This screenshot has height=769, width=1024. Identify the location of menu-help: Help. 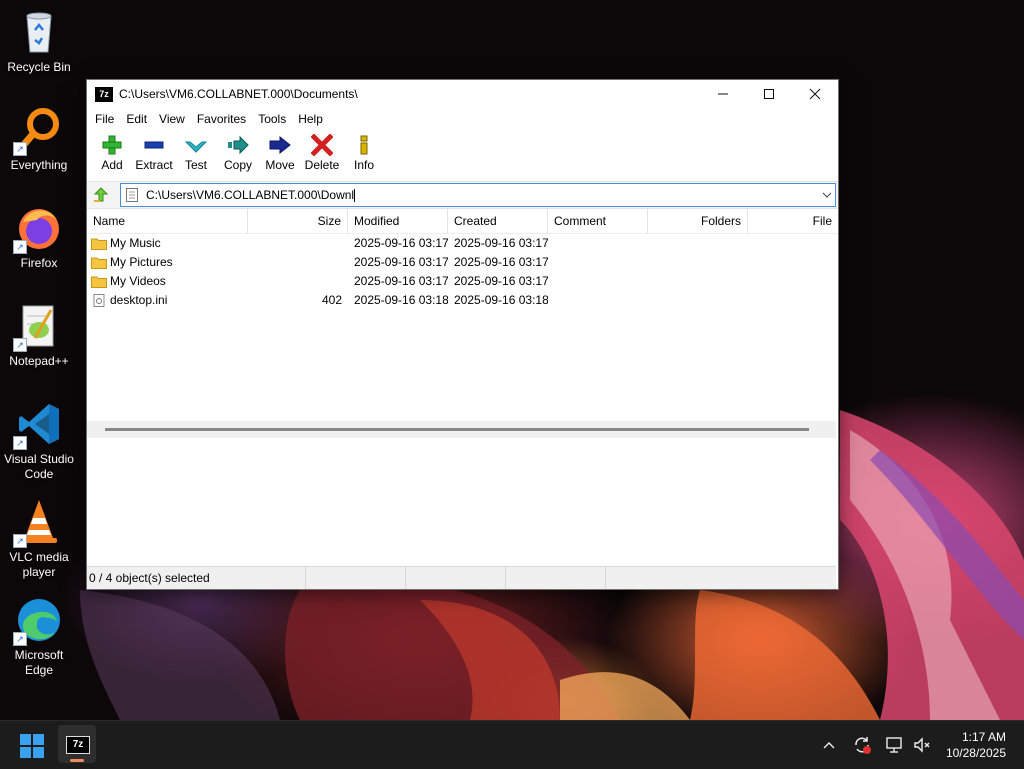
(310, 119).